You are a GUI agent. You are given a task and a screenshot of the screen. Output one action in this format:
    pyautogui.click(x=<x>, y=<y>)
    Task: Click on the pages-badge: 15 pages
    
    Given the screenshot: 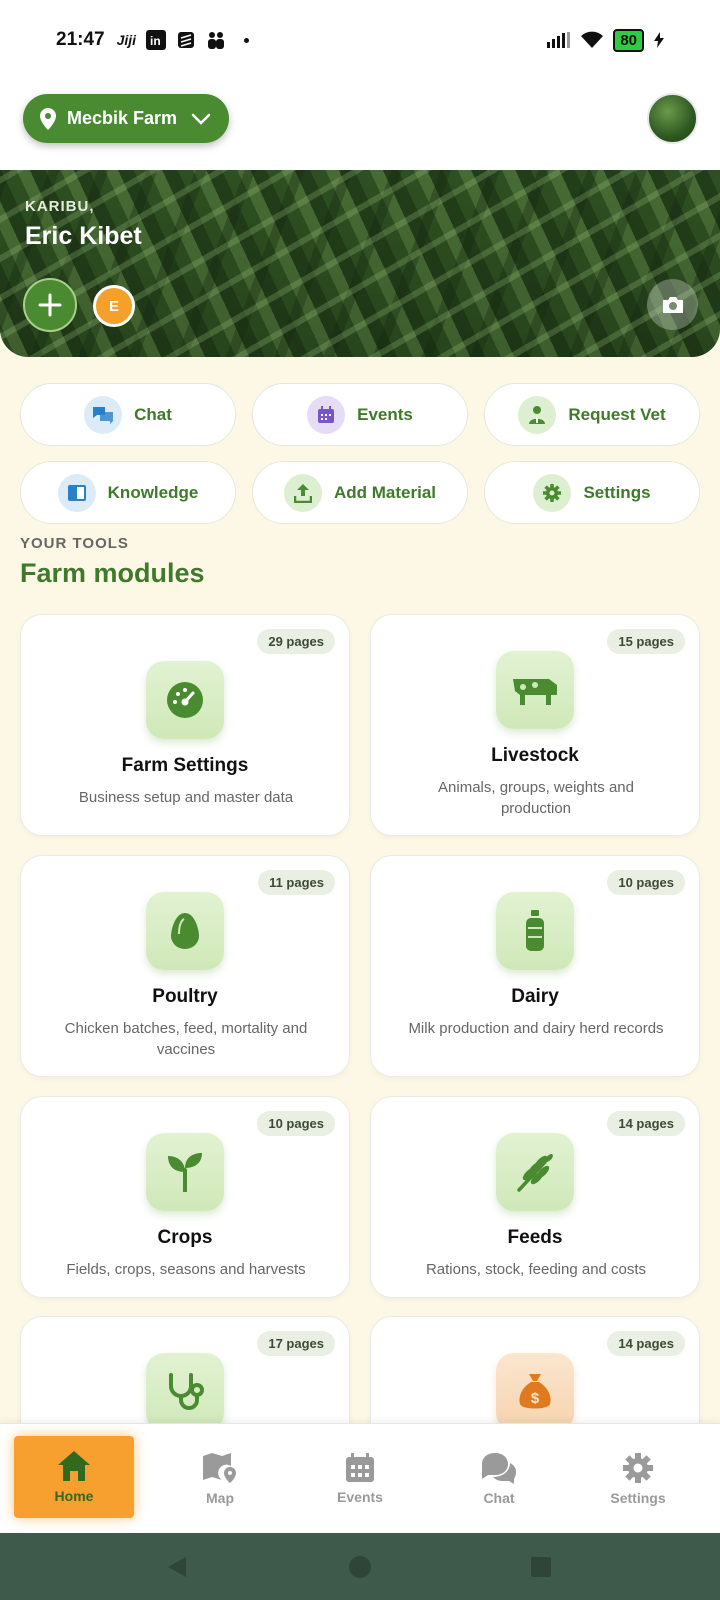 What is the action you would take?
    pyautogui.click(x=646, y=641)
    